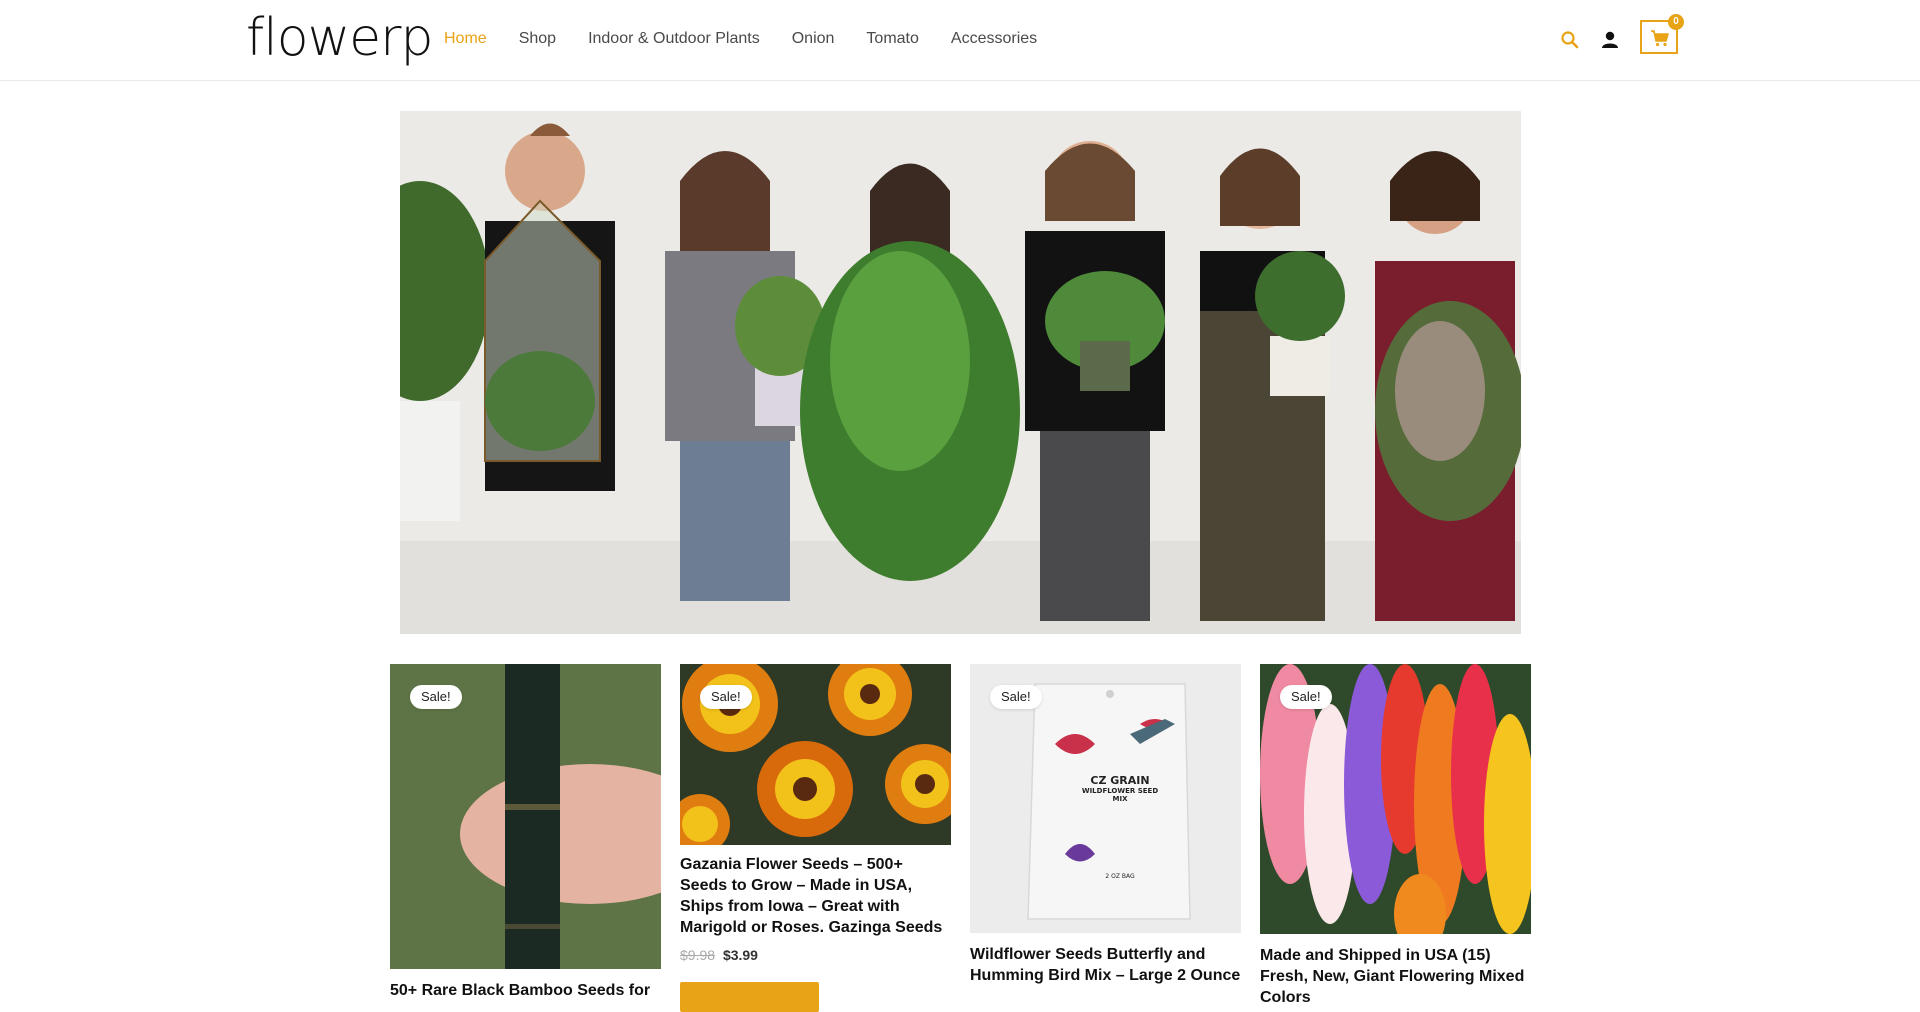  What do you see at coordinates (537, 39) in the screenshot?
I see `nav-item-shop: Shop` at bounding box center [537, 39].